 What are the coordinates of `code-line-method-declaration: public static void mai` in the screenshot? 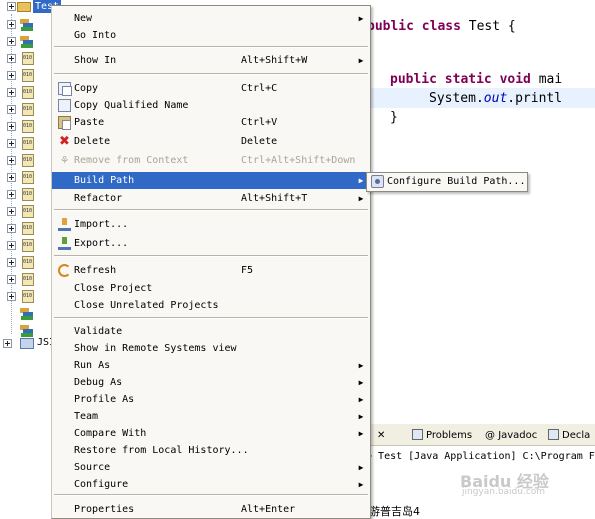 It's located at (476, 79).